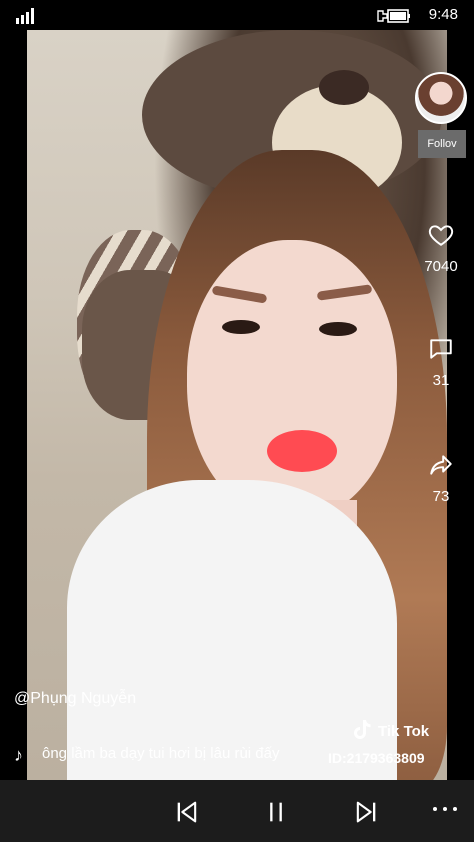 The height and width of the screenshot is (842, 474). I want to click on shares-count: 73, so click(441, 496).